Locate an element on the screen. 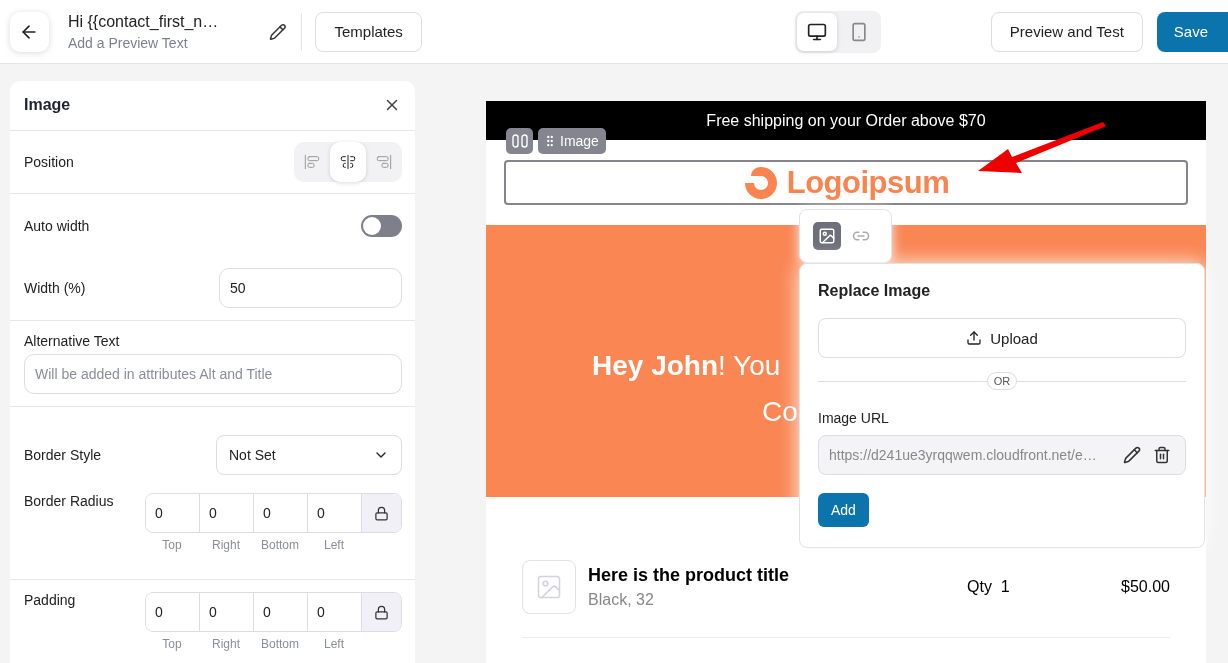 This screenshot has width=1228, height=663. preview-text-hint: Add a Preview Text is located at coordinates (128, 42).